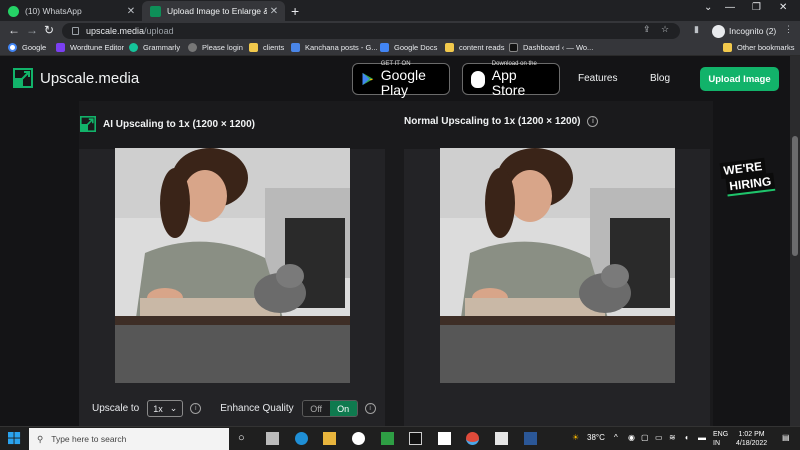 Image resolution: width=800 pixels, height=450 pixels. Describe the element at coordinates (596, 437) in the screenshot. I see `temperature-text: 38°C` at that location.